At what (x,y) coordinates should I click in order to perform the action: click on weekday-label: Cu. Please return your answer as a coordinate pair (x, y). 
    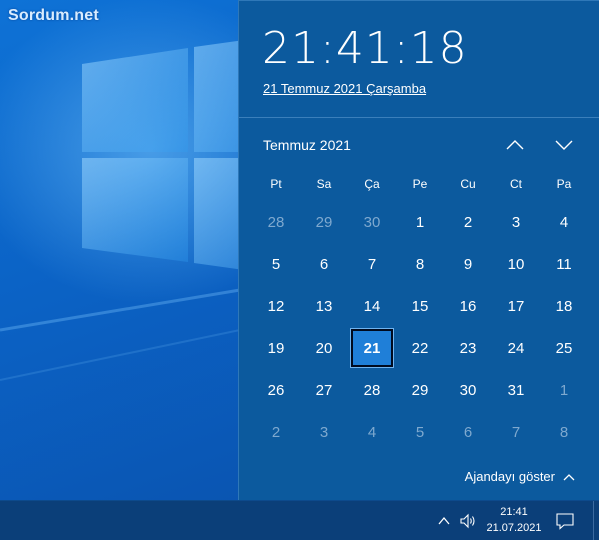
    Looking at the image, I should click on (468, 184).